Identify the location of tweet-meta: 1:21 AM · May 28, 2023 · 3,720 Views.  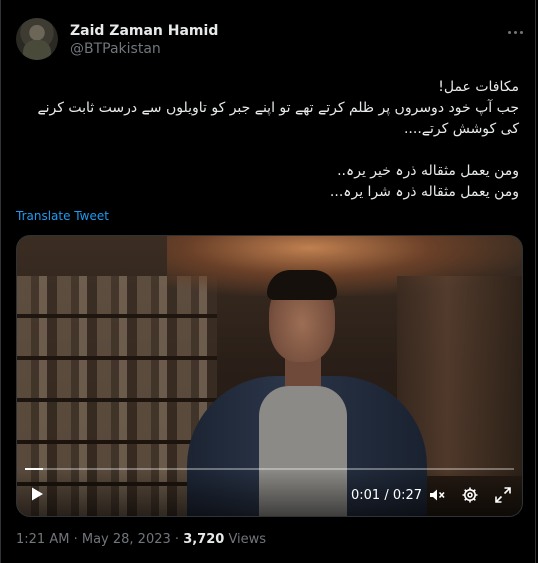
(141, 539).